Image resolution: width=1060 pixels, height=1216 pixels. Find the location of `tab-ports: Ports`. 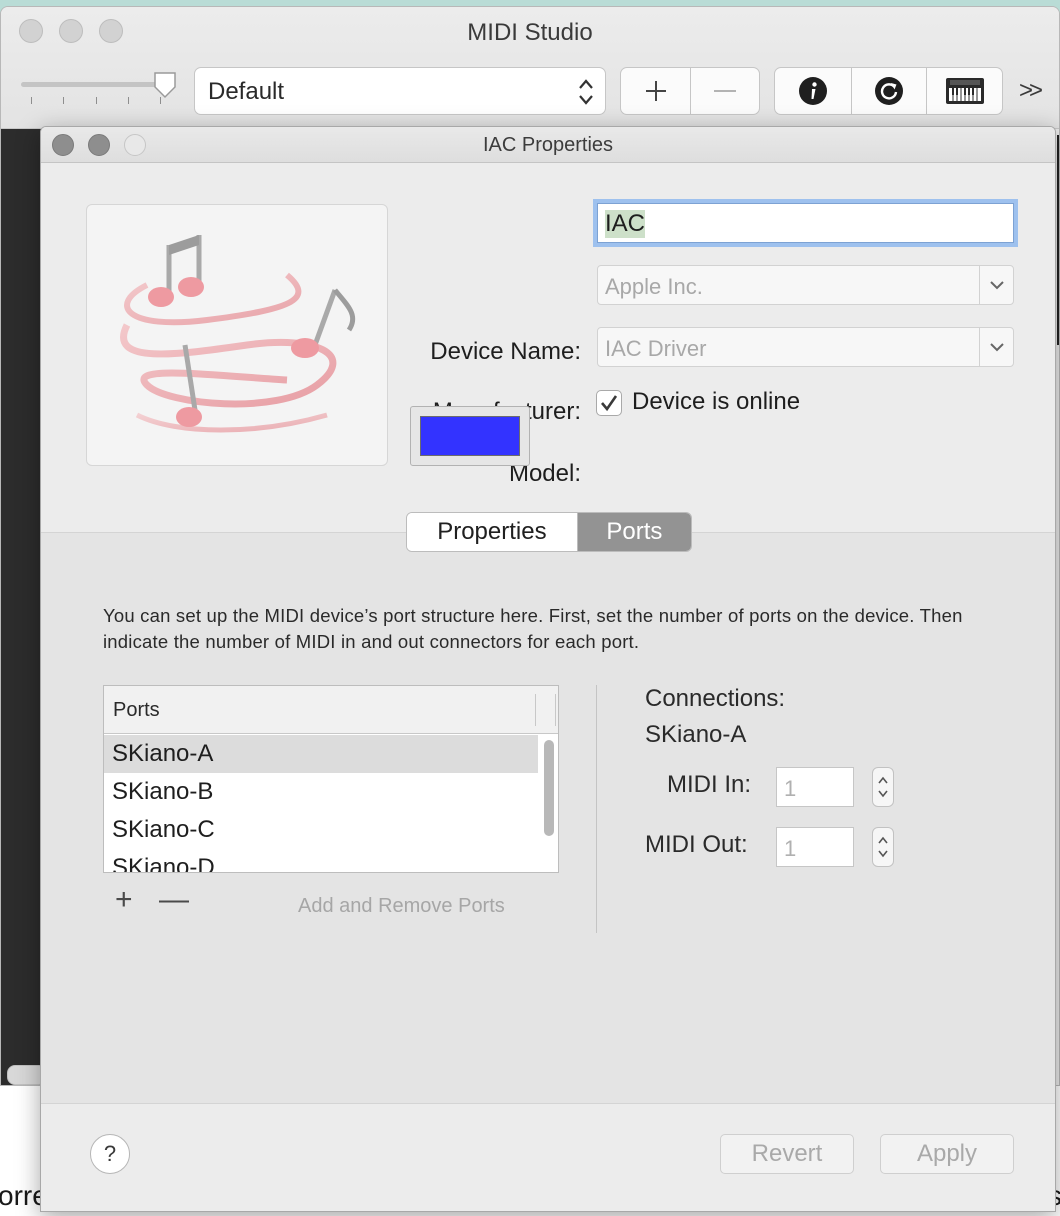

tab-ports: Ports is located at coordinates (634, 532).